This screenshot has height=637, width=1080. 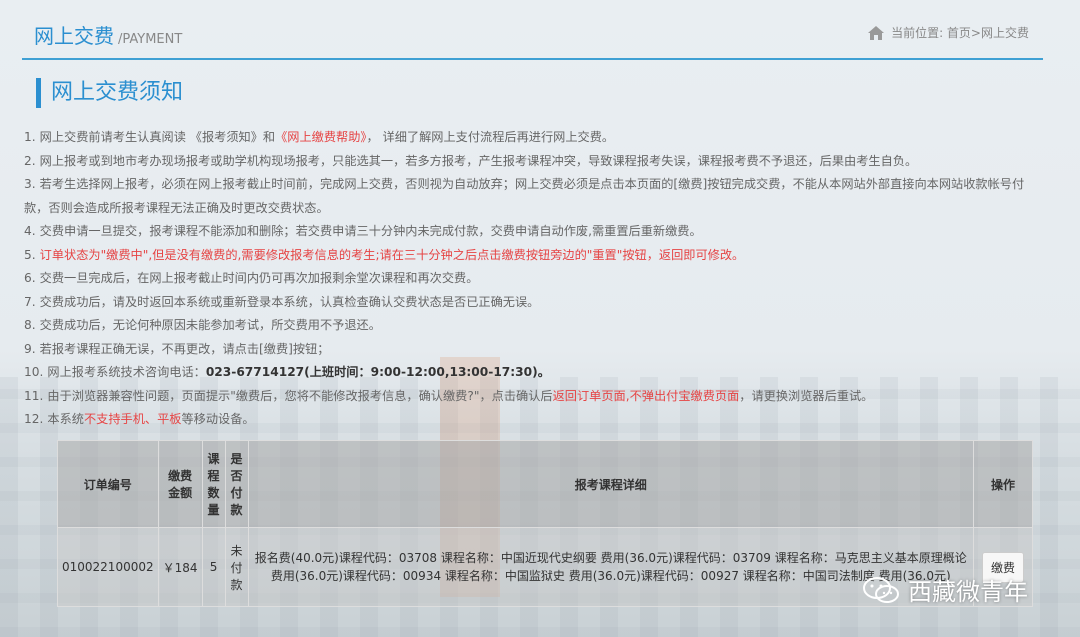 I want to click on section-title: 网上交费须知, so click(x=109, y=93).